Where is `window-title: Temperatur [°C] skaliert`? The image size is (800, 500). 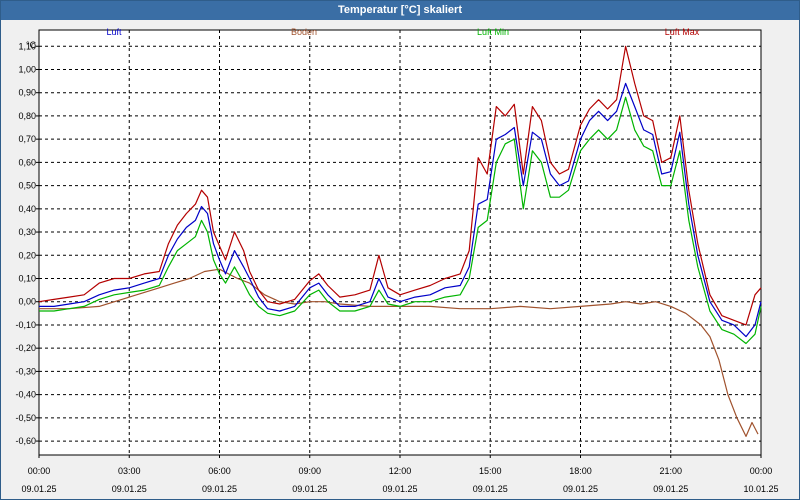 window-title: Temperatur [°C] skaliert is located at coordinates (400, 10).